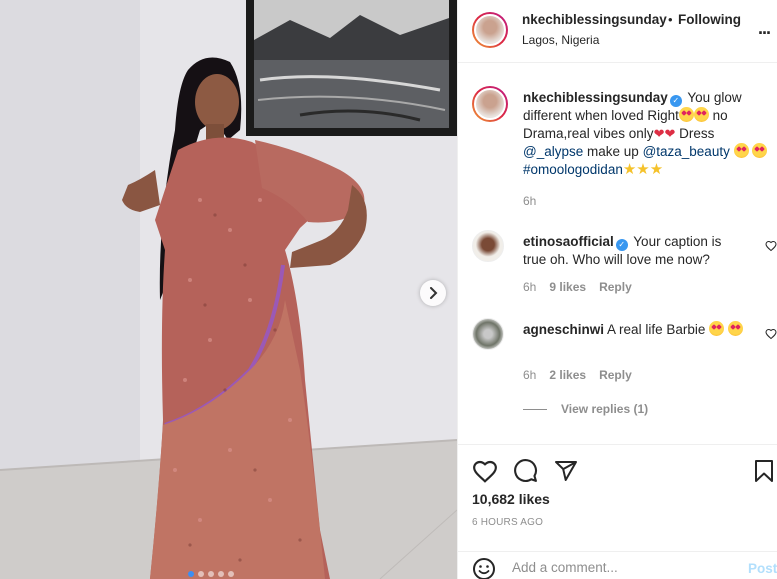  Describe the element at coordinates (525, 470) in the screenshot. I see `comment-icon` at that location.